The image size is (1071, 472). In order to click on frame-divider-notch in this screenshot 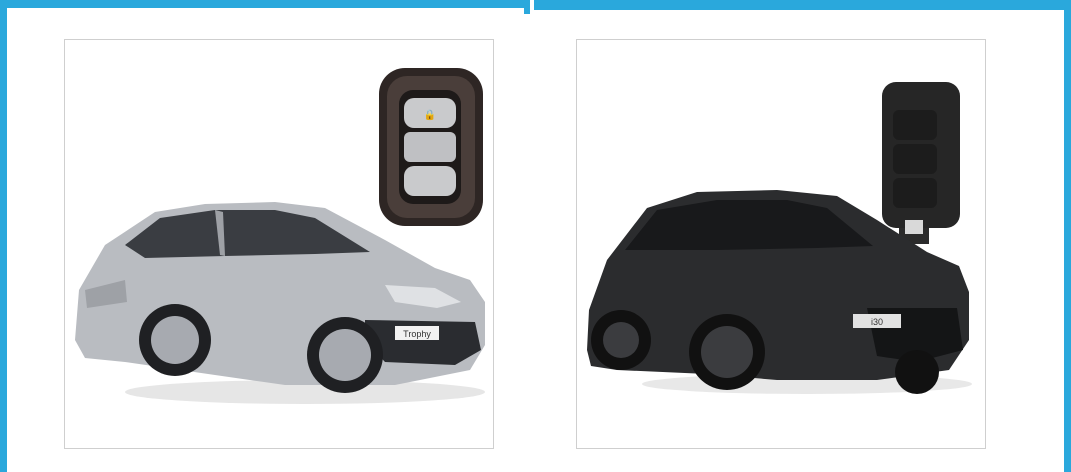, I will do `click(527, 7)`.